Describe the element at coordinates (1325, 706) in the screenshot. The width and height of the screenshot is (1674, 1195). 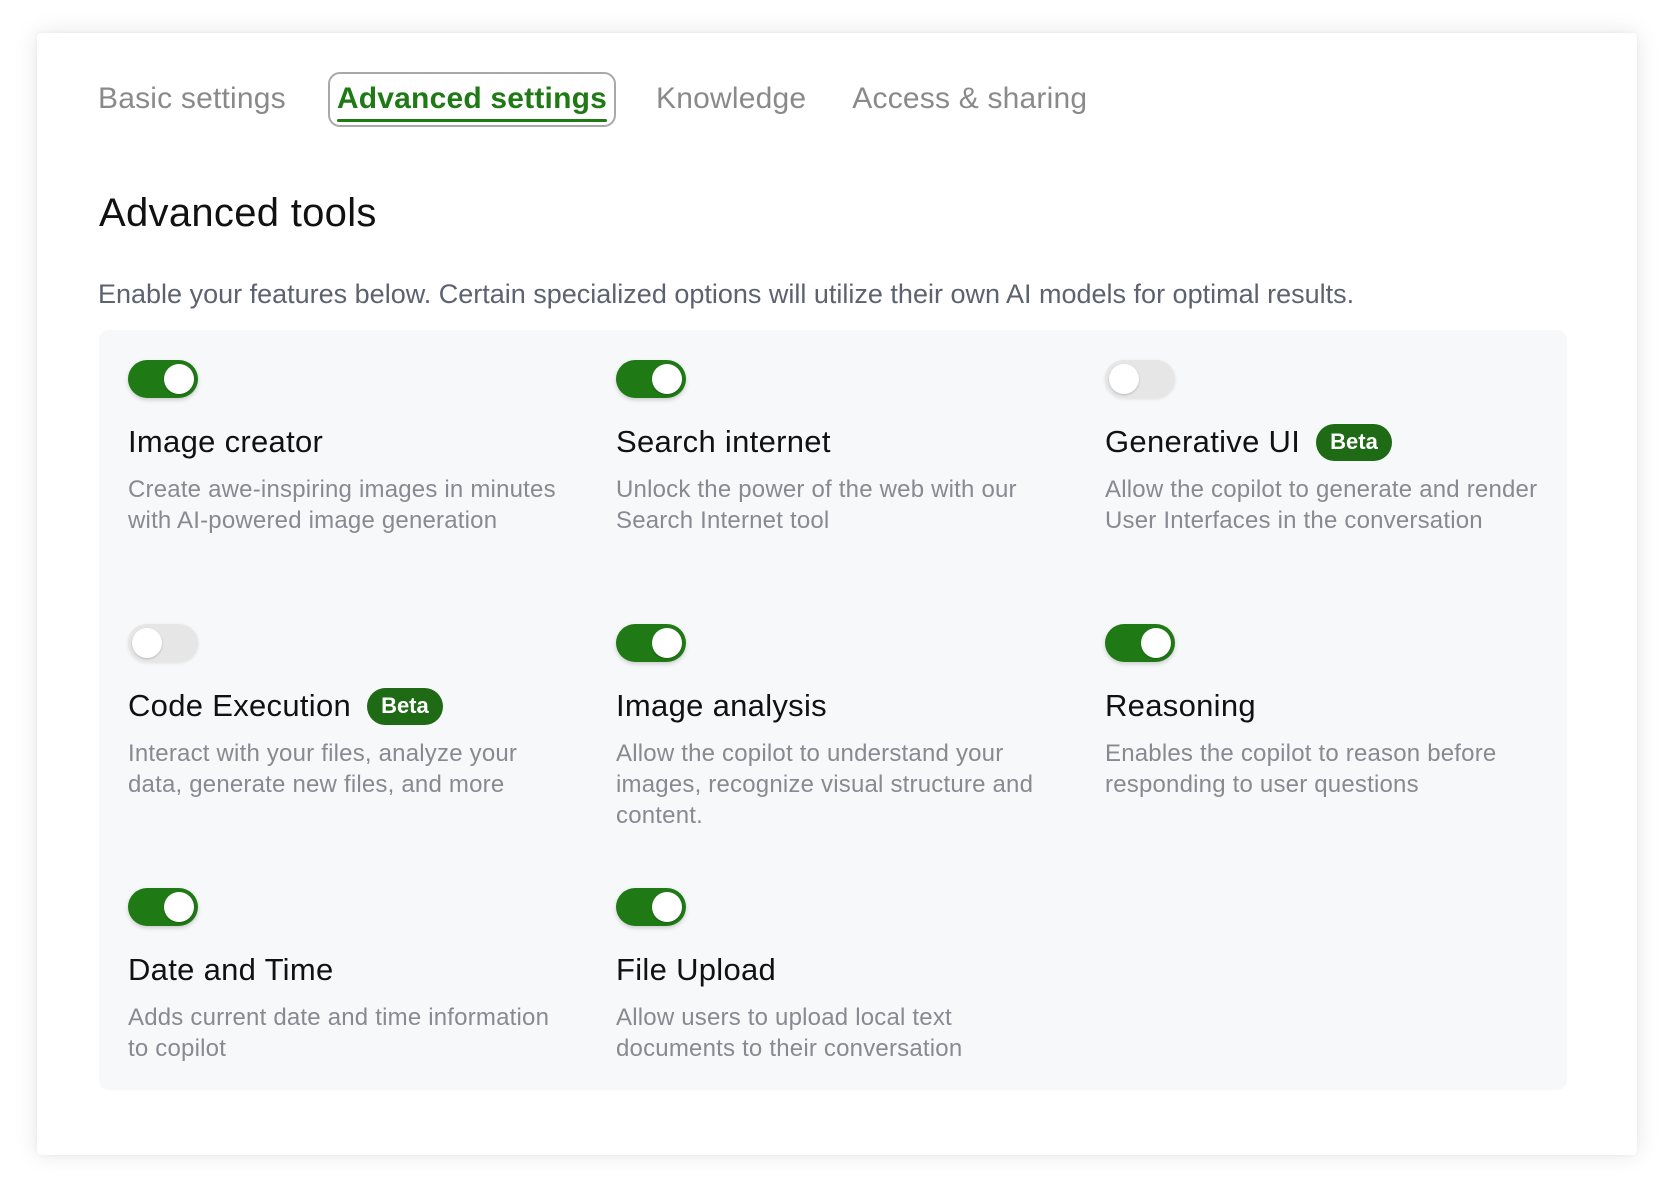
I see `tool-title-row: Reasoning` at that location.